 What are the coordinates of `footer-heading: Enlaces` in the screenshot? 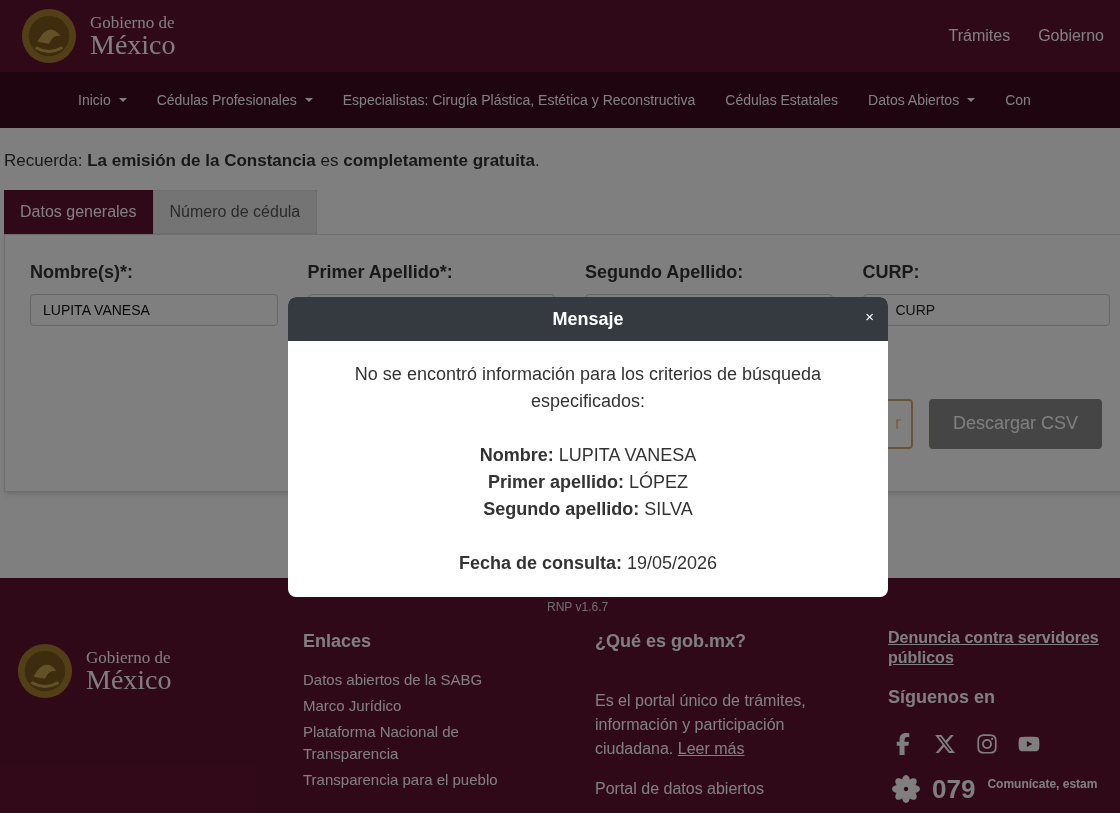 It's located at (338, 641).